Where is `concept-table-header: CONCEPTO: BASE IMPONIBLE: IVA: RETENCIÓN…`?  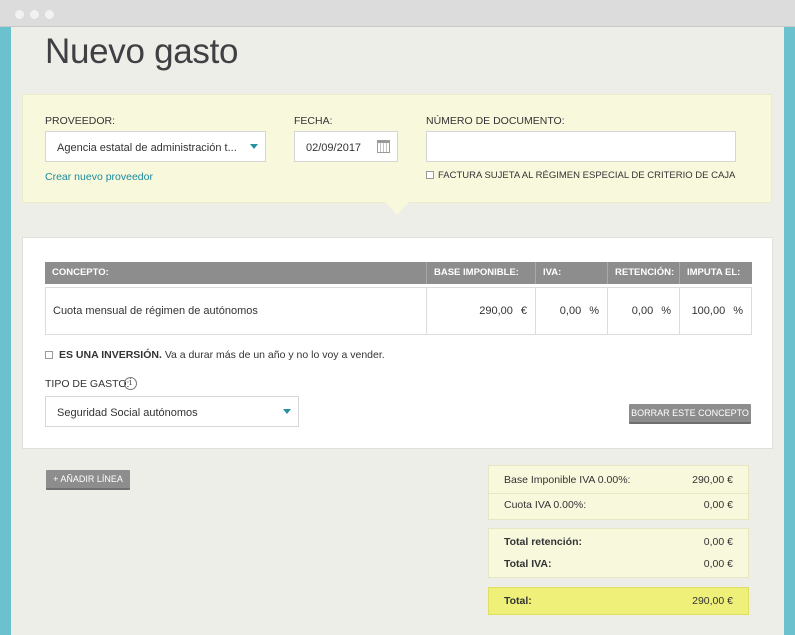 concept-table-header: CONCEPTO: BASE IMPONIBLE: IVA: RETENCIÓN… is located at coordinates (398, 273).